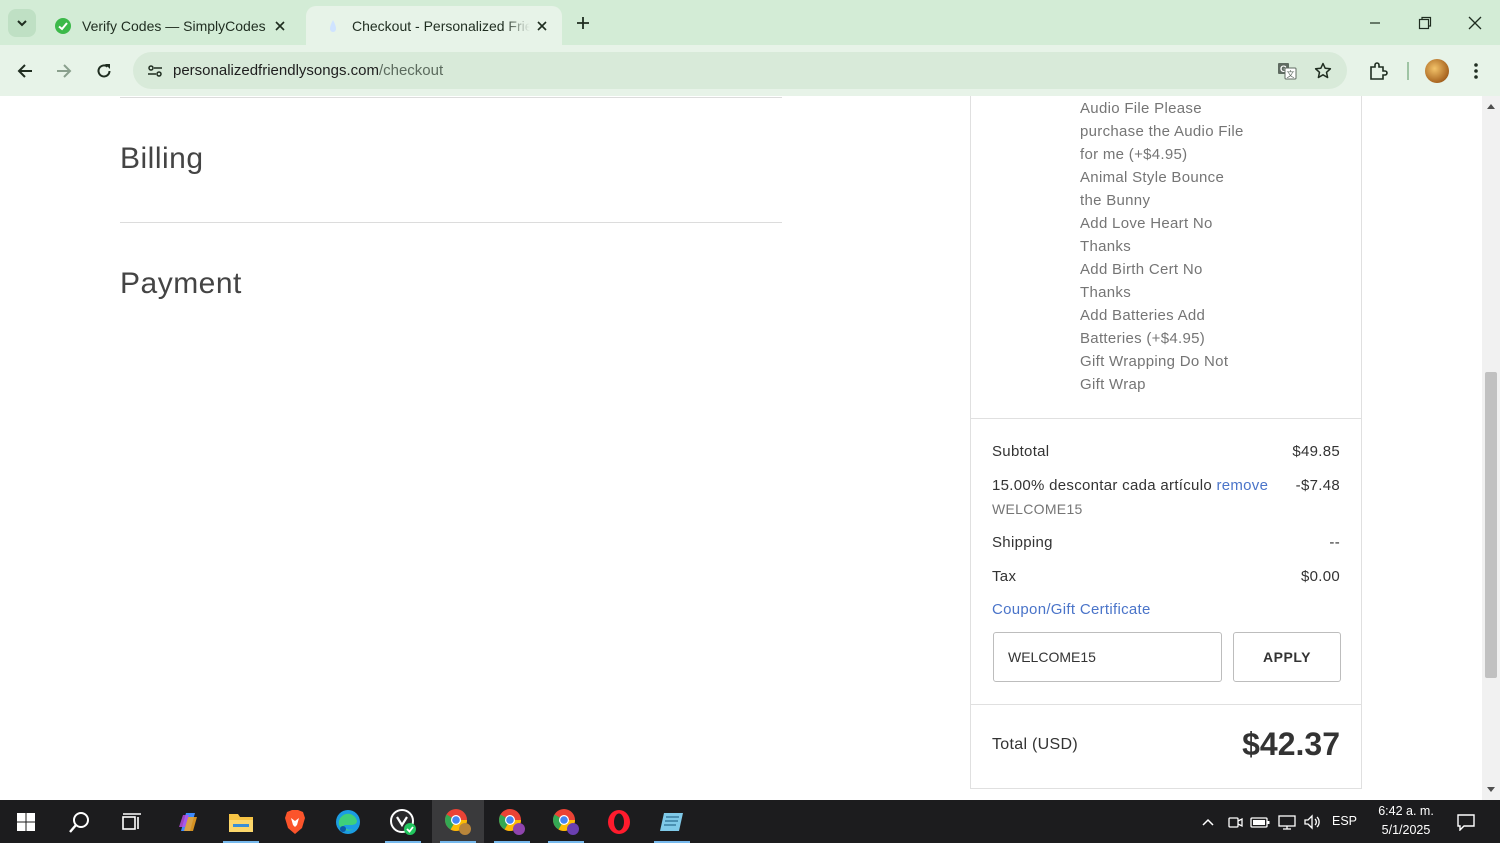 This screenshot has width=1500, height=843. I want to click on edge-button, so click(348, 821).